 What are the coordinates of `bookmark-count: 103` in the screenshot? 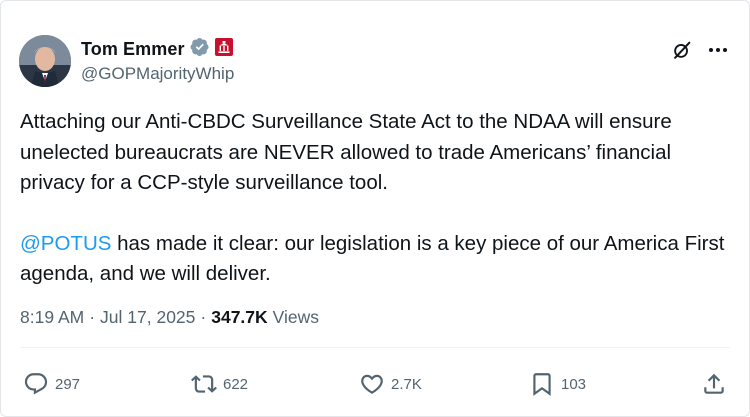 It's located at (574, 384).